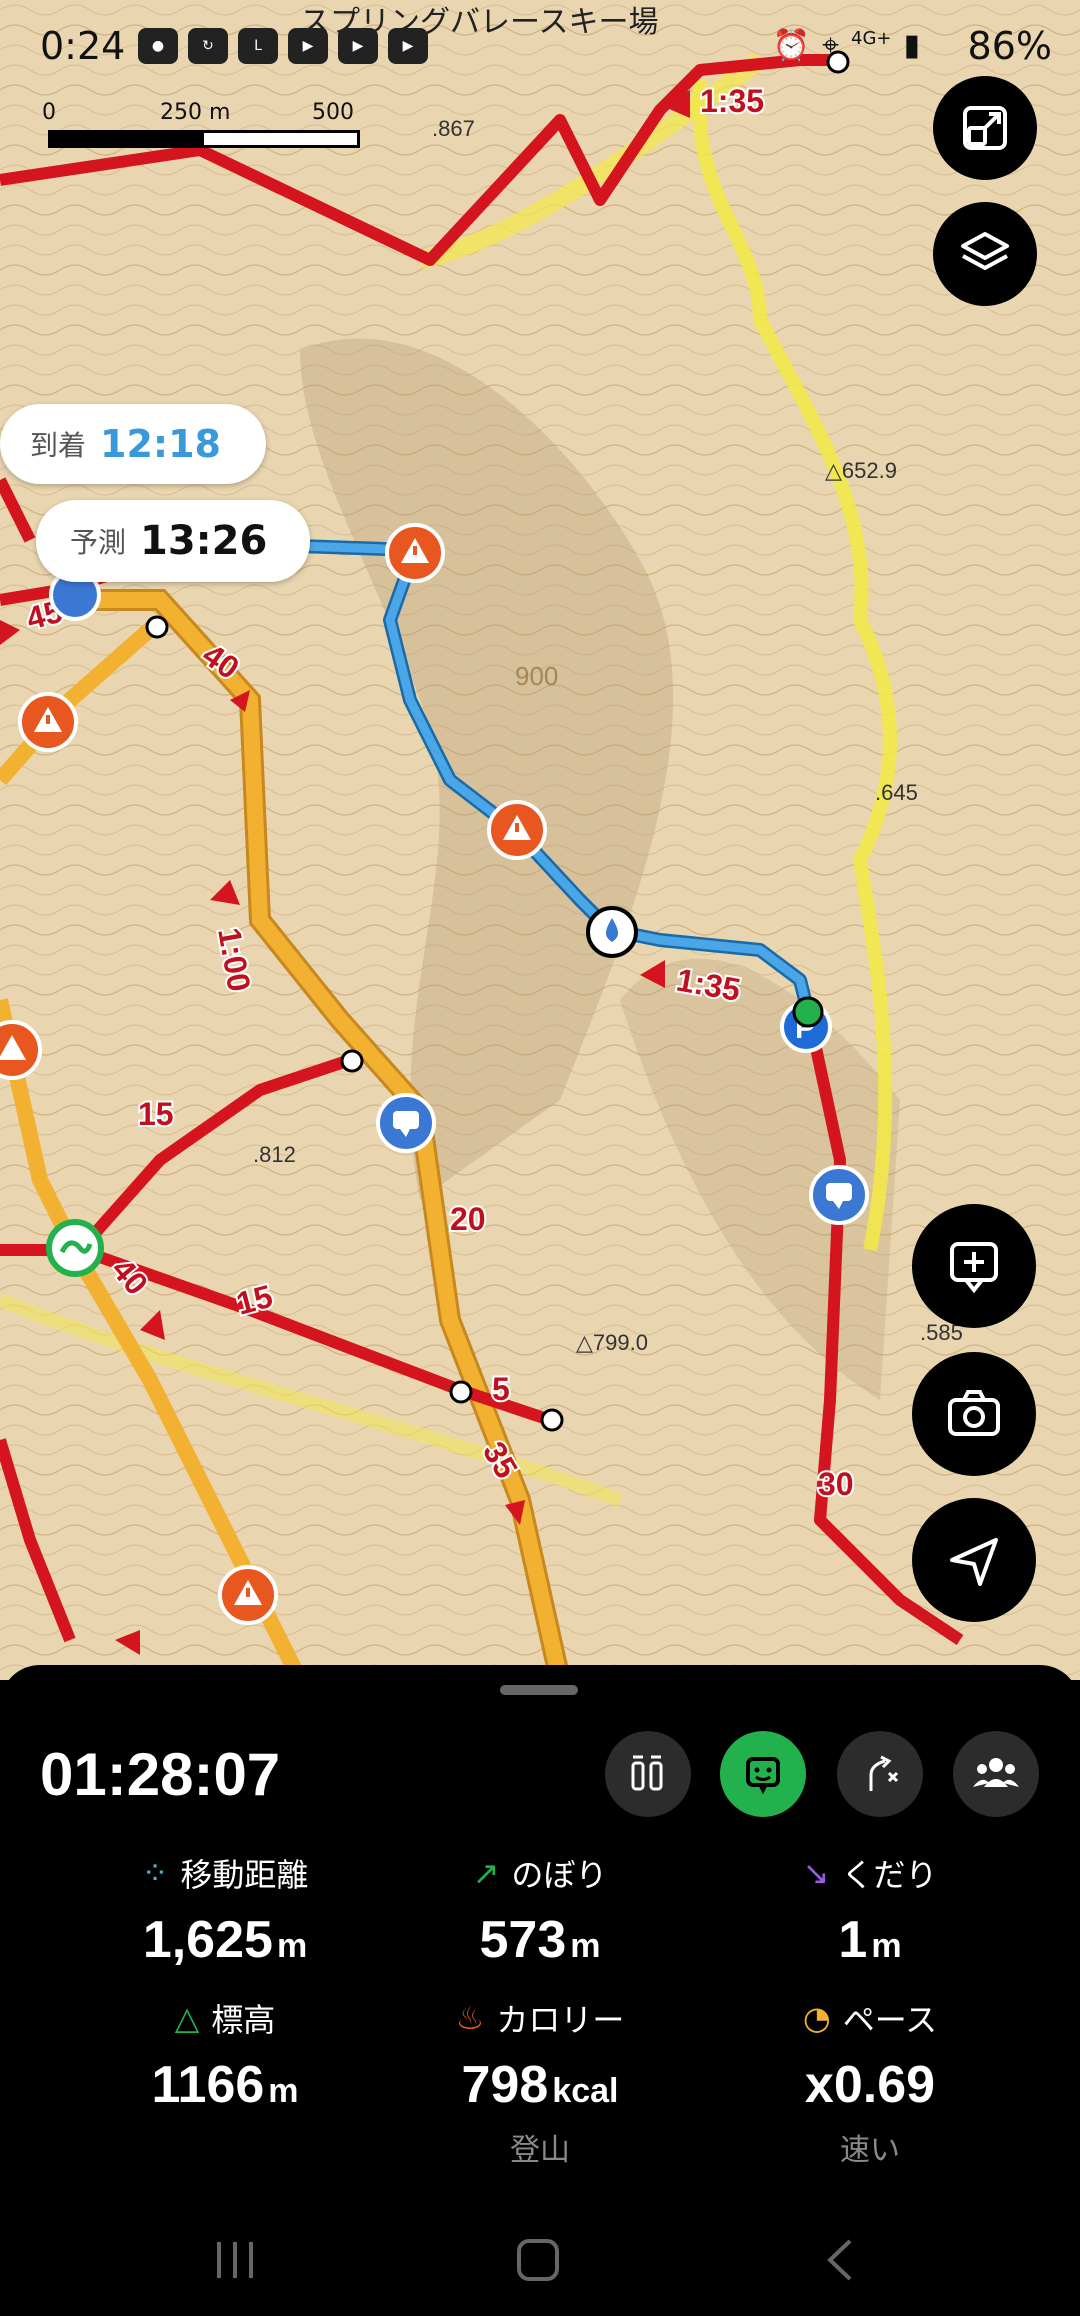 The image size is (1080, 2316). What do you see at coordinates (283, 46) in the screenshot?
I see `notification-icons: ● ↻ L ▶ ▶ ▶` at bounding box center [283, 46].